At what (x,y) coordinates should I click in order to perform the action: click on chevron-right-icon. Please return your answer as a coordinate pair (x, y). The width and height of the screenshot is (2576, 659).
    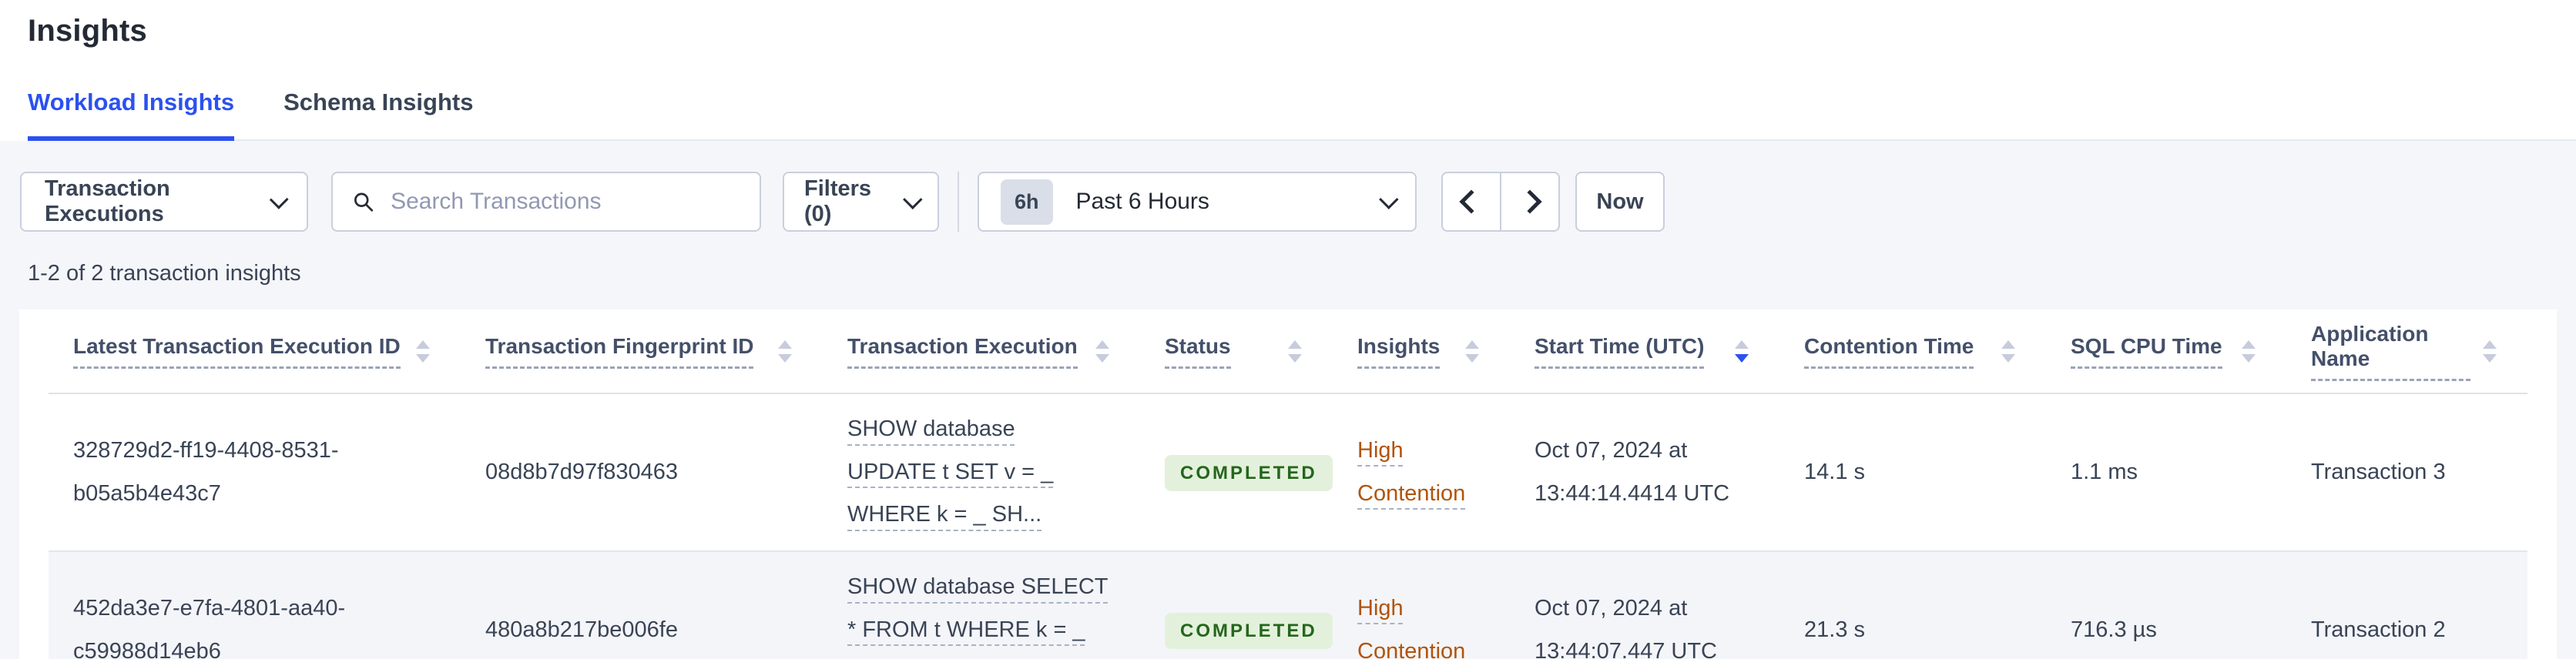
    Looking at the image, I should click on (1530, 201).